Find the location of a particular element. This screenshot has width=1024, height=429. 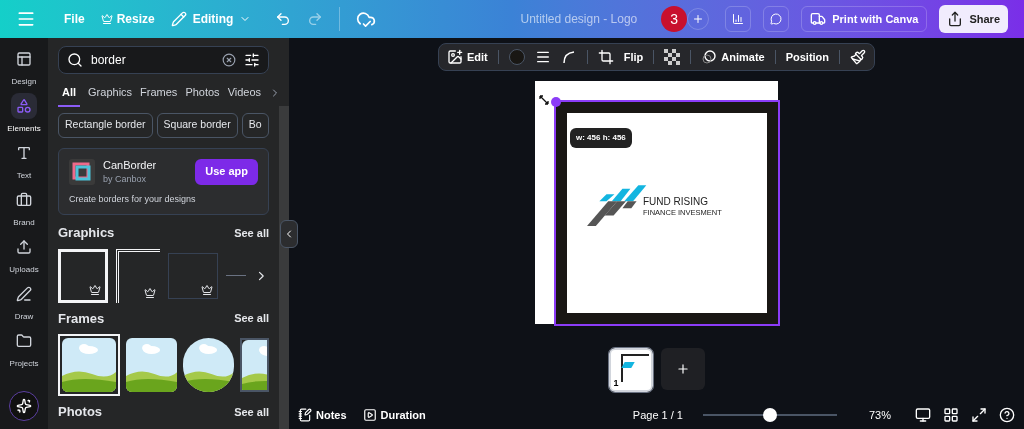

suggestion-chip: Rectangle border is located at coordinates (105, 125).